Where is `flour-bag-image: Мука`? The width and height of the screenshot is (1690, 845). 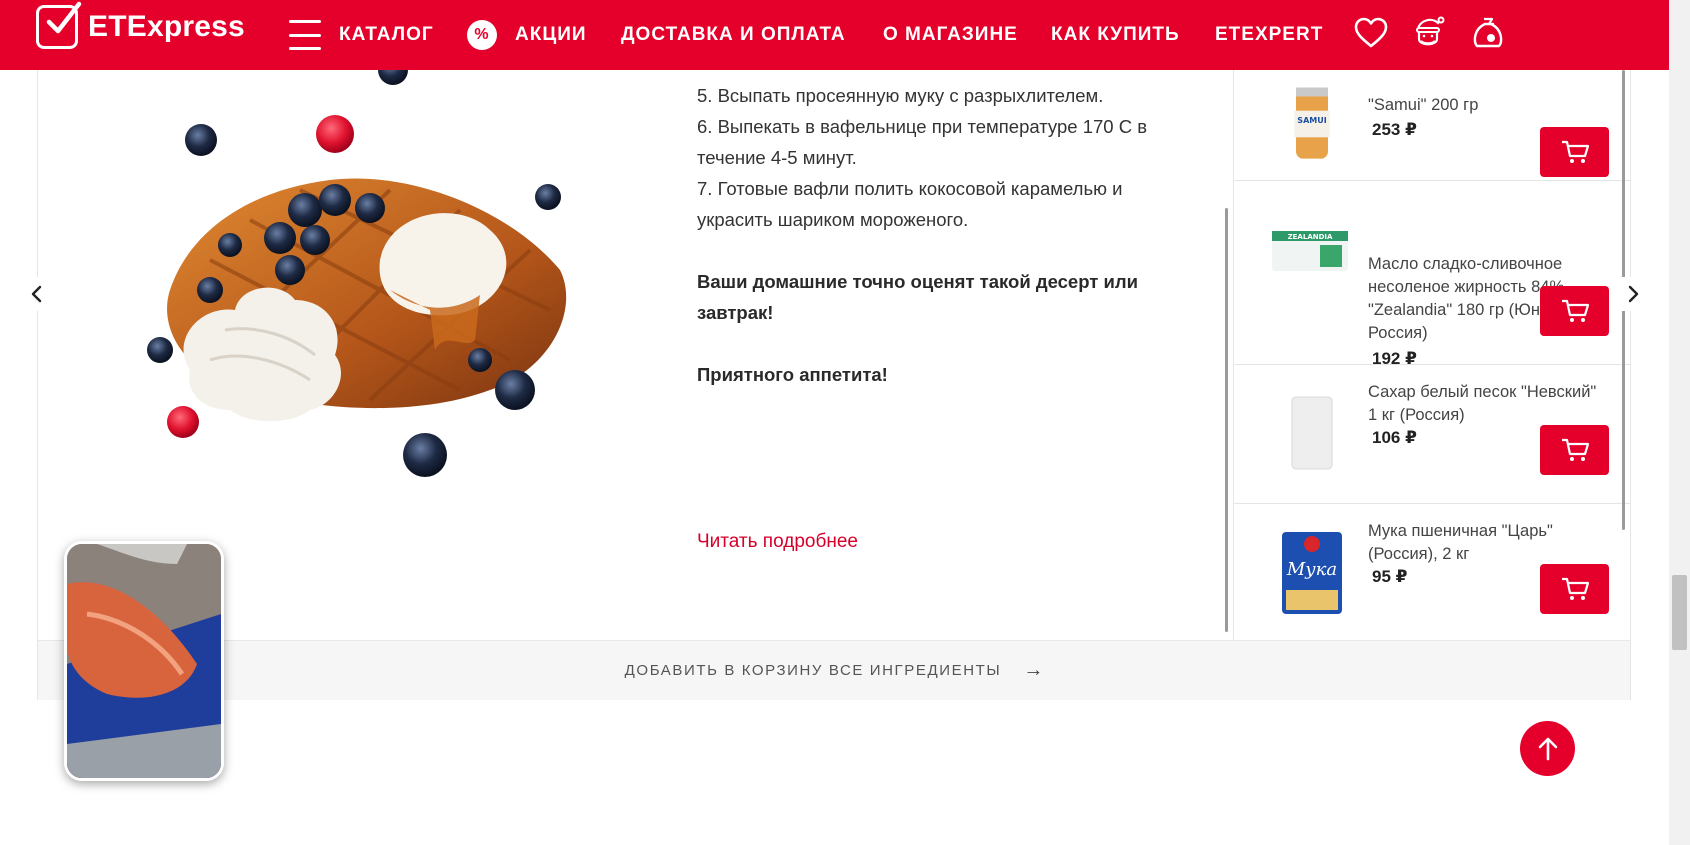 flour-bag-image: Мука is located at coordinates (1312, 573).